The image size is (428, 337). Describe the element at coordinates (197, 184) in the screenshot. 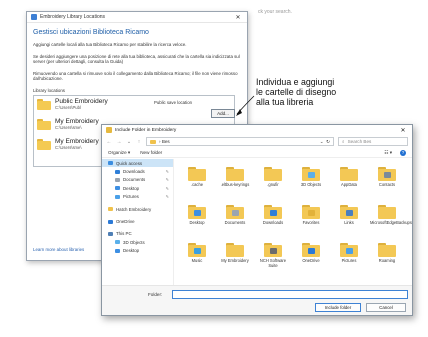

I see `folder-label: .cache` at that location.